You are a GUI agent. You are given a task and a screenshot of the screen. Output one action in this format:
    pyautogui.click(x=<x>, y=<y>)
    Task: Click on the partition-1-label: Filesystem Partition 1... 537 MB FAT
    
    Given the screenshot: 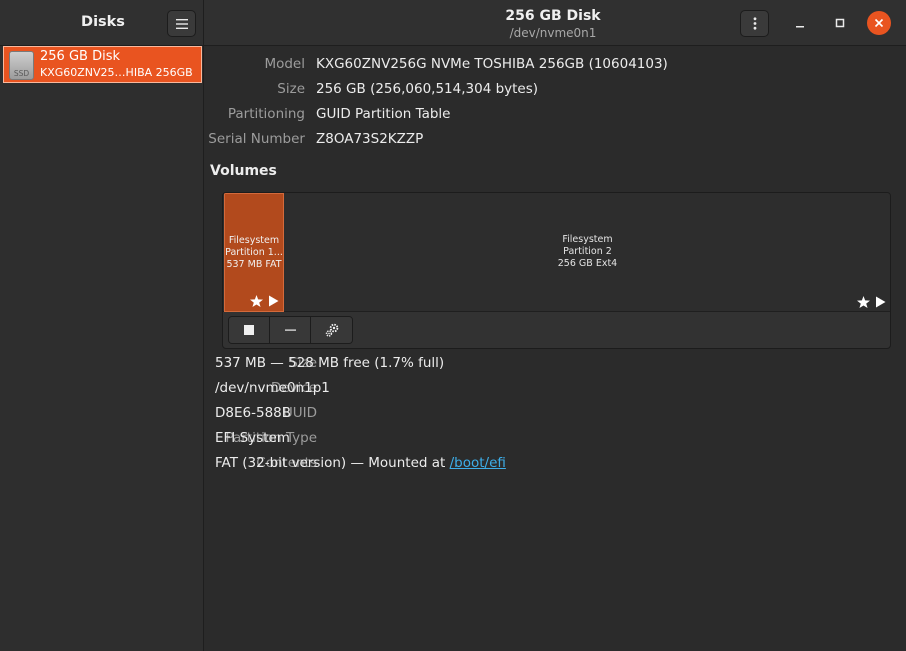 What is the action you would take?
    pyautogui.click(x=254, y=253)
    